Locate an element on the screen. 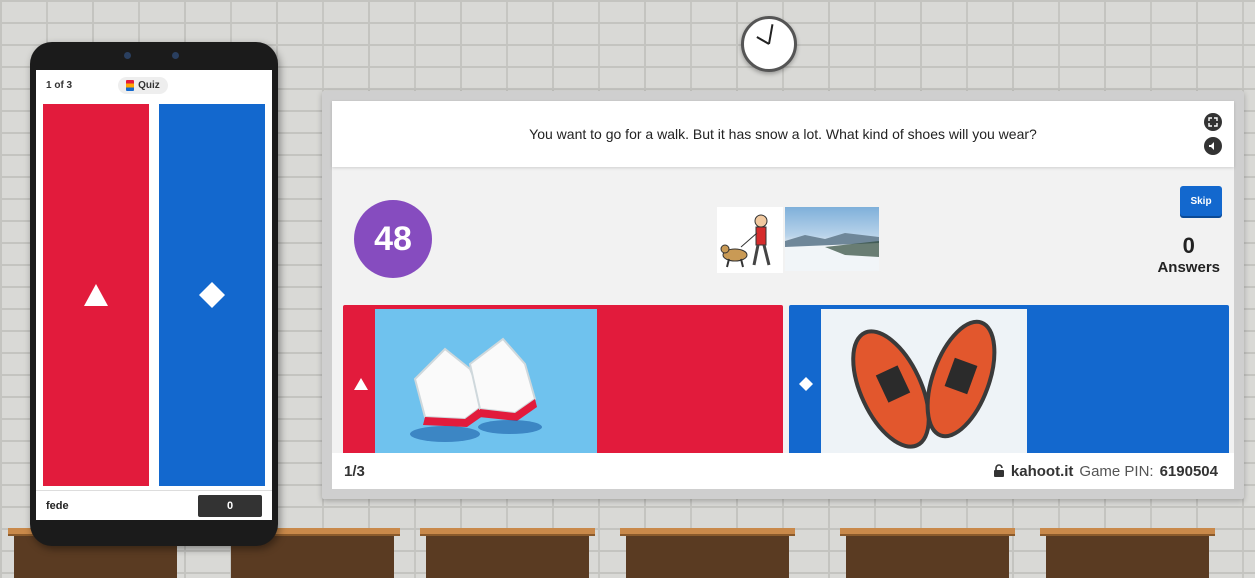 The width and height of the screenshot is (1255, 578). lock-icon is located at coordinates (998, 470).